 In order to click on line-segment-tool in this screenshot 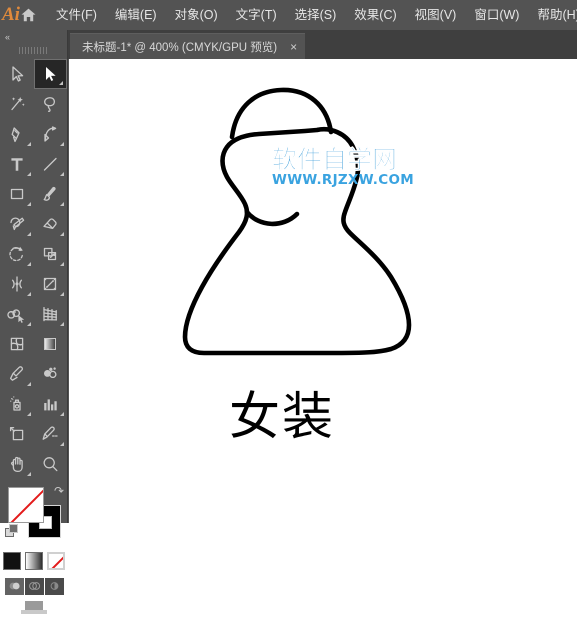, I will do `click(50, 164)`.